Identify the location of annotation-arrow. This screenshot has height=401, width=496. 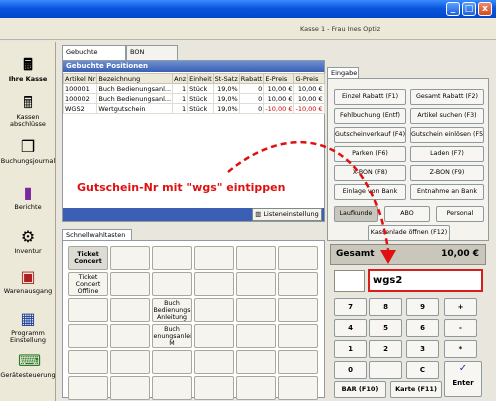
(311, 202).